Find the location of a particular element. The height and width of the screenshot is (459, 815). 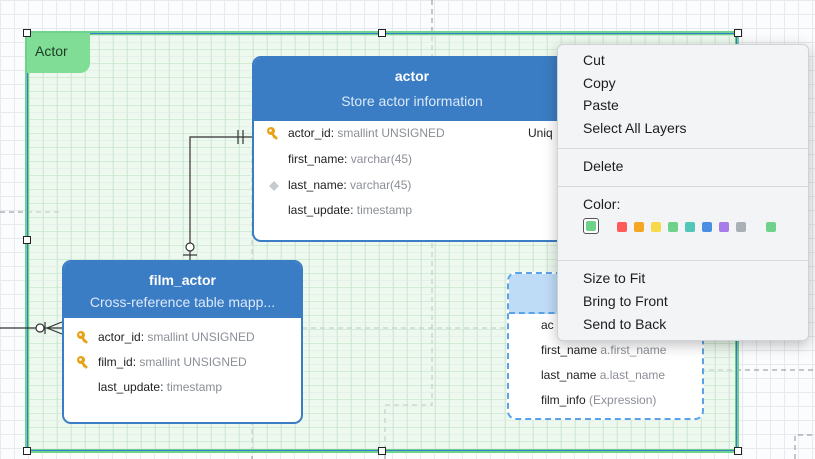

column-row: film_id: smallint UNSIGNED is located at coordinates (172, 362).